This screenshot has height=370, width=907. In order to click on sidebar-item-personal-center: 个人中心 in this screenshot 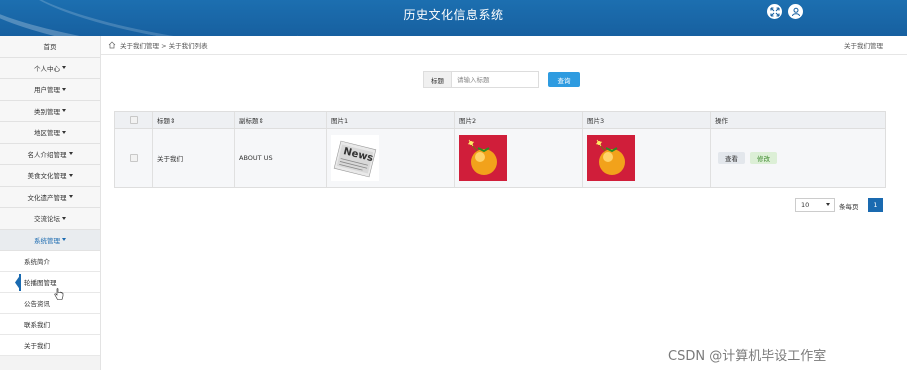, I will do `click(50, 68)`.